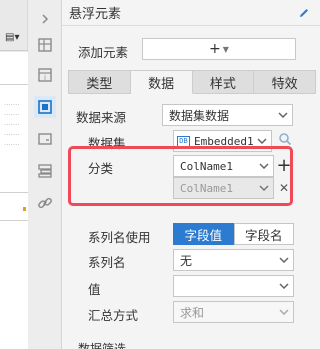 The width and height of the screenshot is (320, 349). I want to click on report-canvas-strip: ▤▾ ······· ······· ······· ······· ·······, so click(14, 174).